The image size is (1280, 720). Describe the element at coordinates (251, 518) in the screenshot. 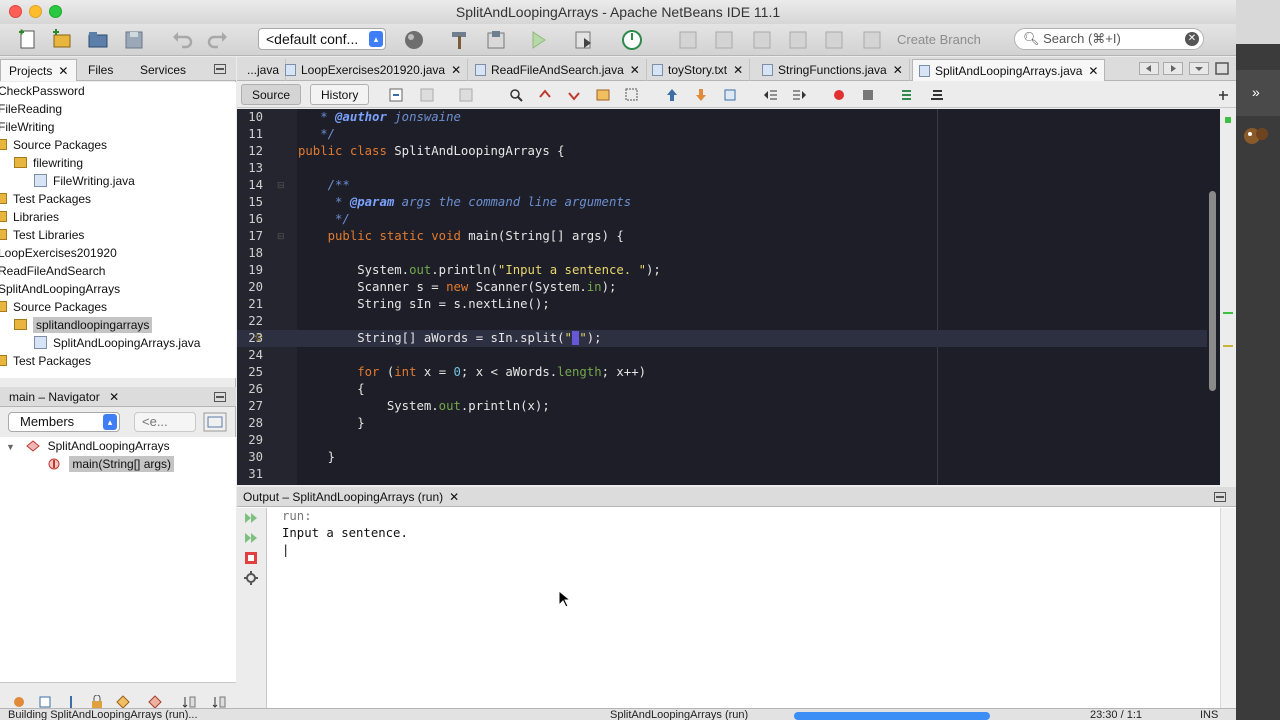

I see `rerun-icon` at that location.